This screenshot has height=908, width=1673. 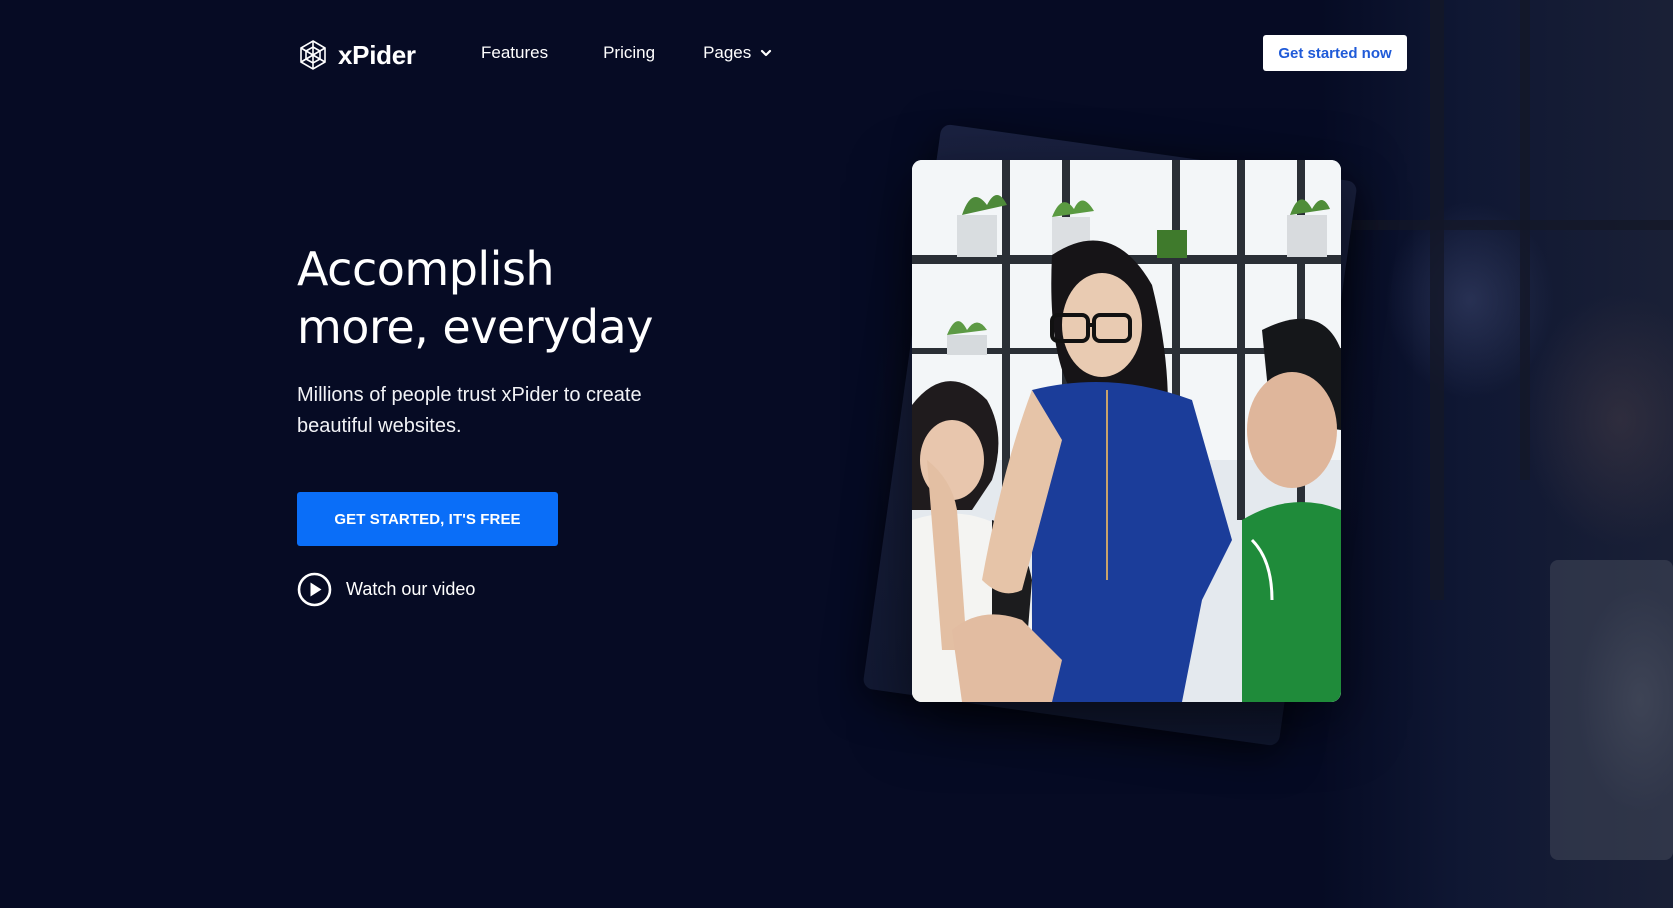 I want to click on nav-links: Features Pricing Pages, so click(x=626, y=53).